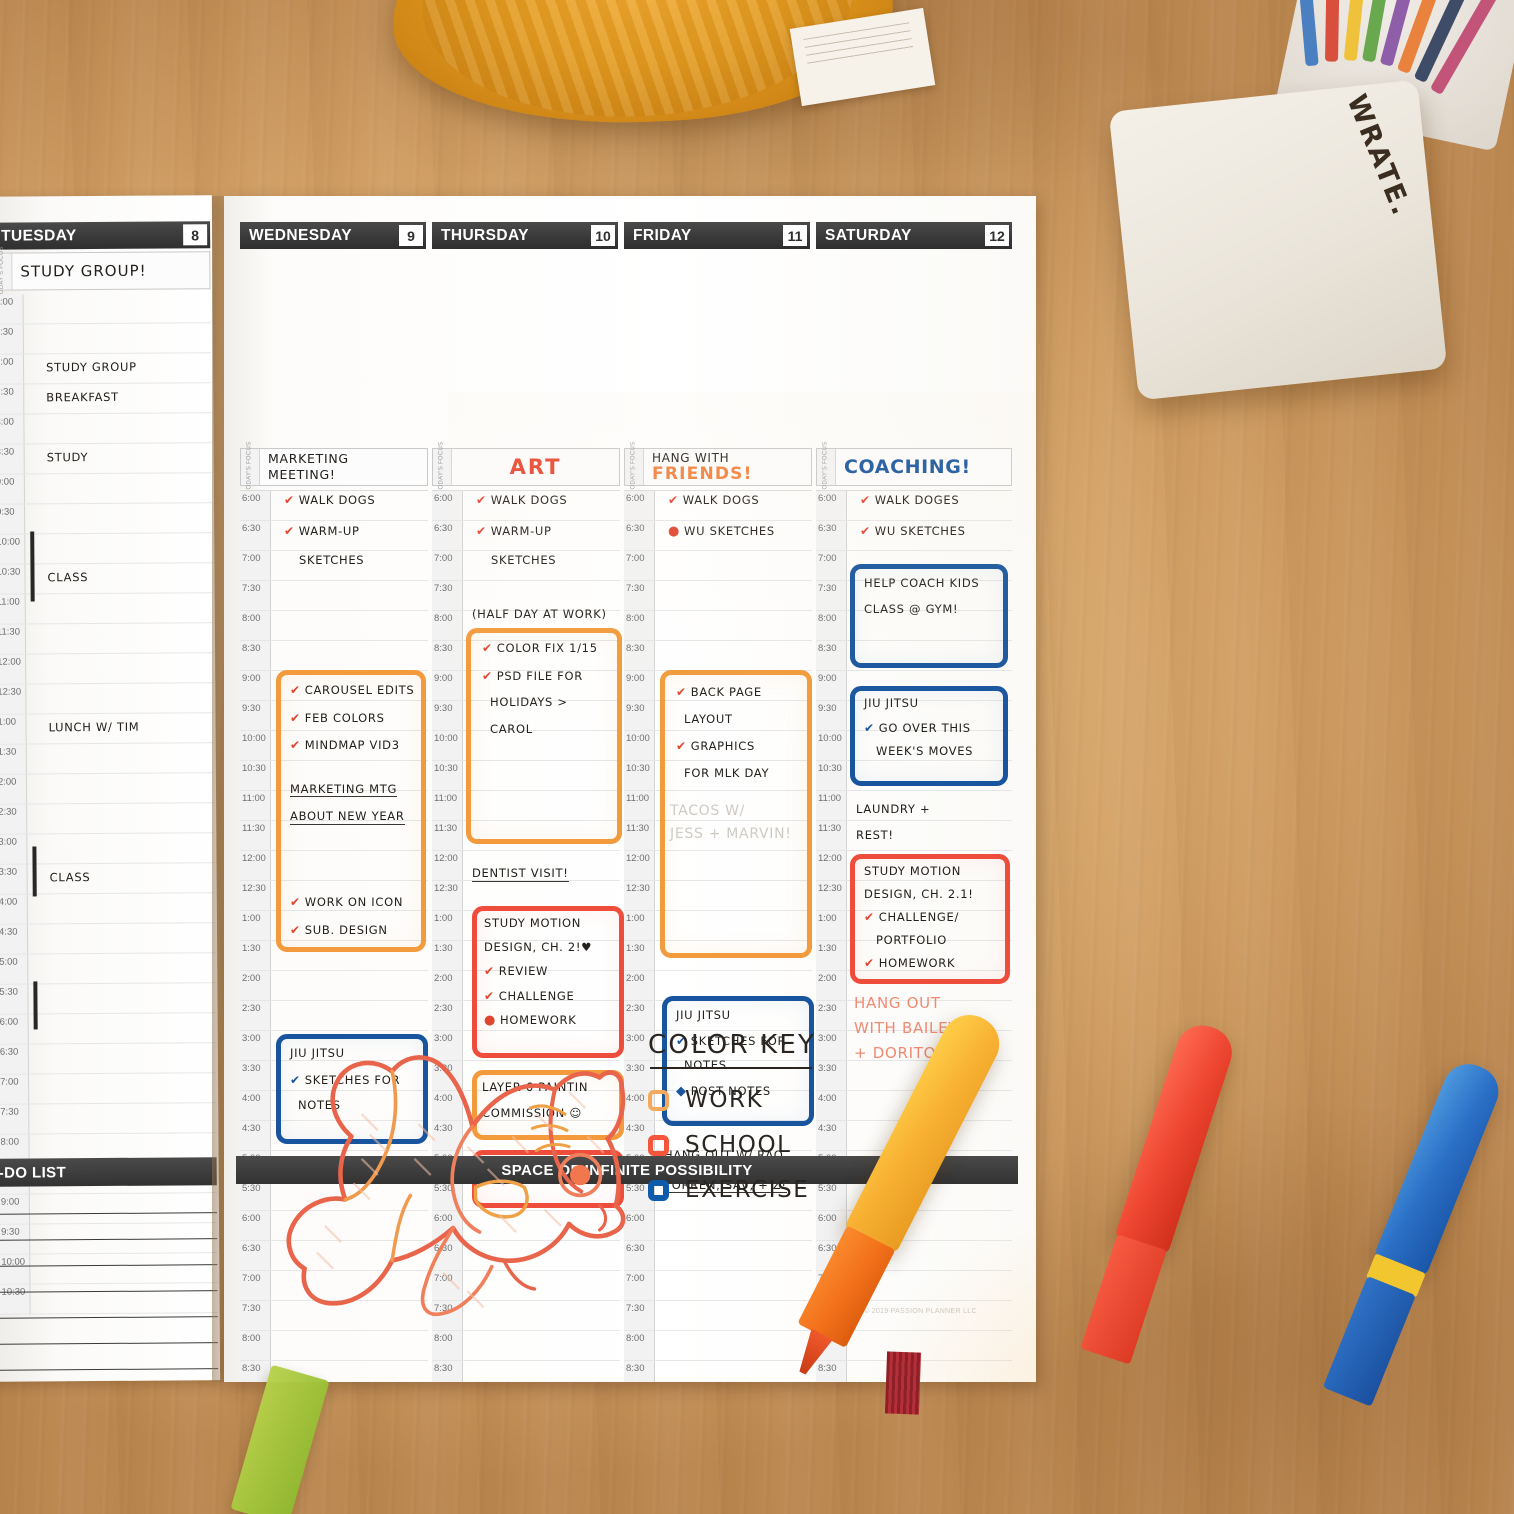 The height and width of the screenshot is (1514, 1514). I want to click on time-row: 12:30, so click(107, 699).